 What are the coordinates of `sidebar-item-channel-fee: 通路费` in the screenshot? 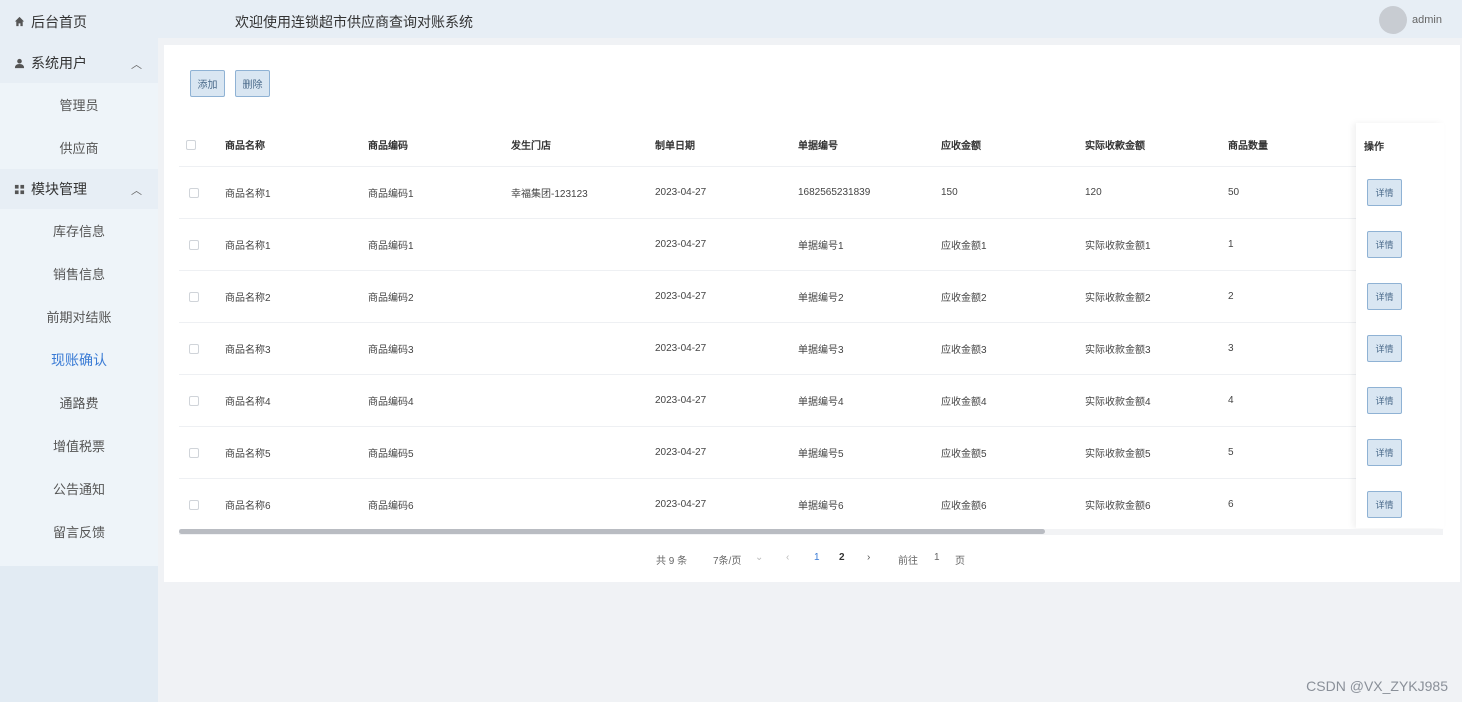 It's located at (79, 402).